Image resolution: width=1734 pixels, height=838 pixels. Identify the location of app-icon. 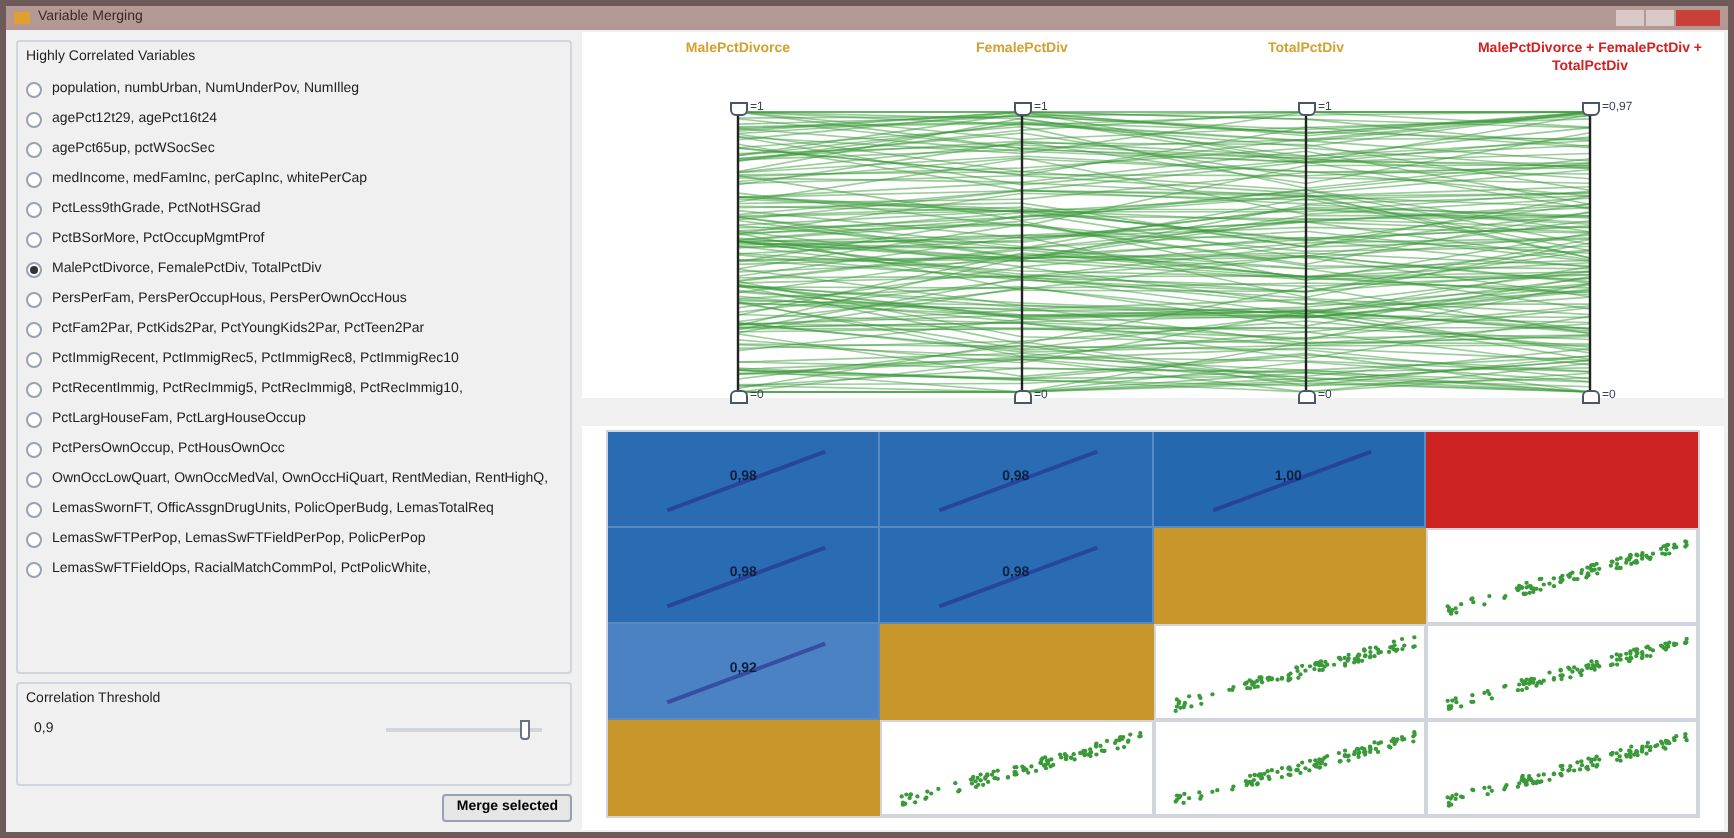
(22, 18).